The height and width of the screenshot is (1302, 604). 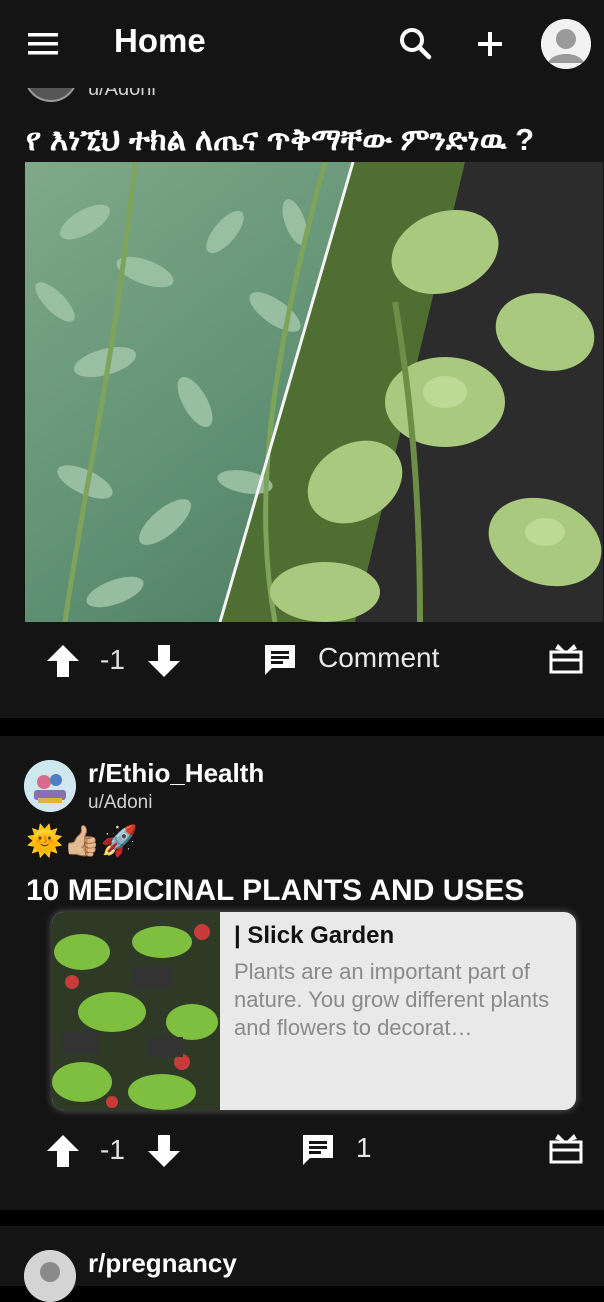 I want to click on post-actions: -1 Comment, so click(x=302, y=660).